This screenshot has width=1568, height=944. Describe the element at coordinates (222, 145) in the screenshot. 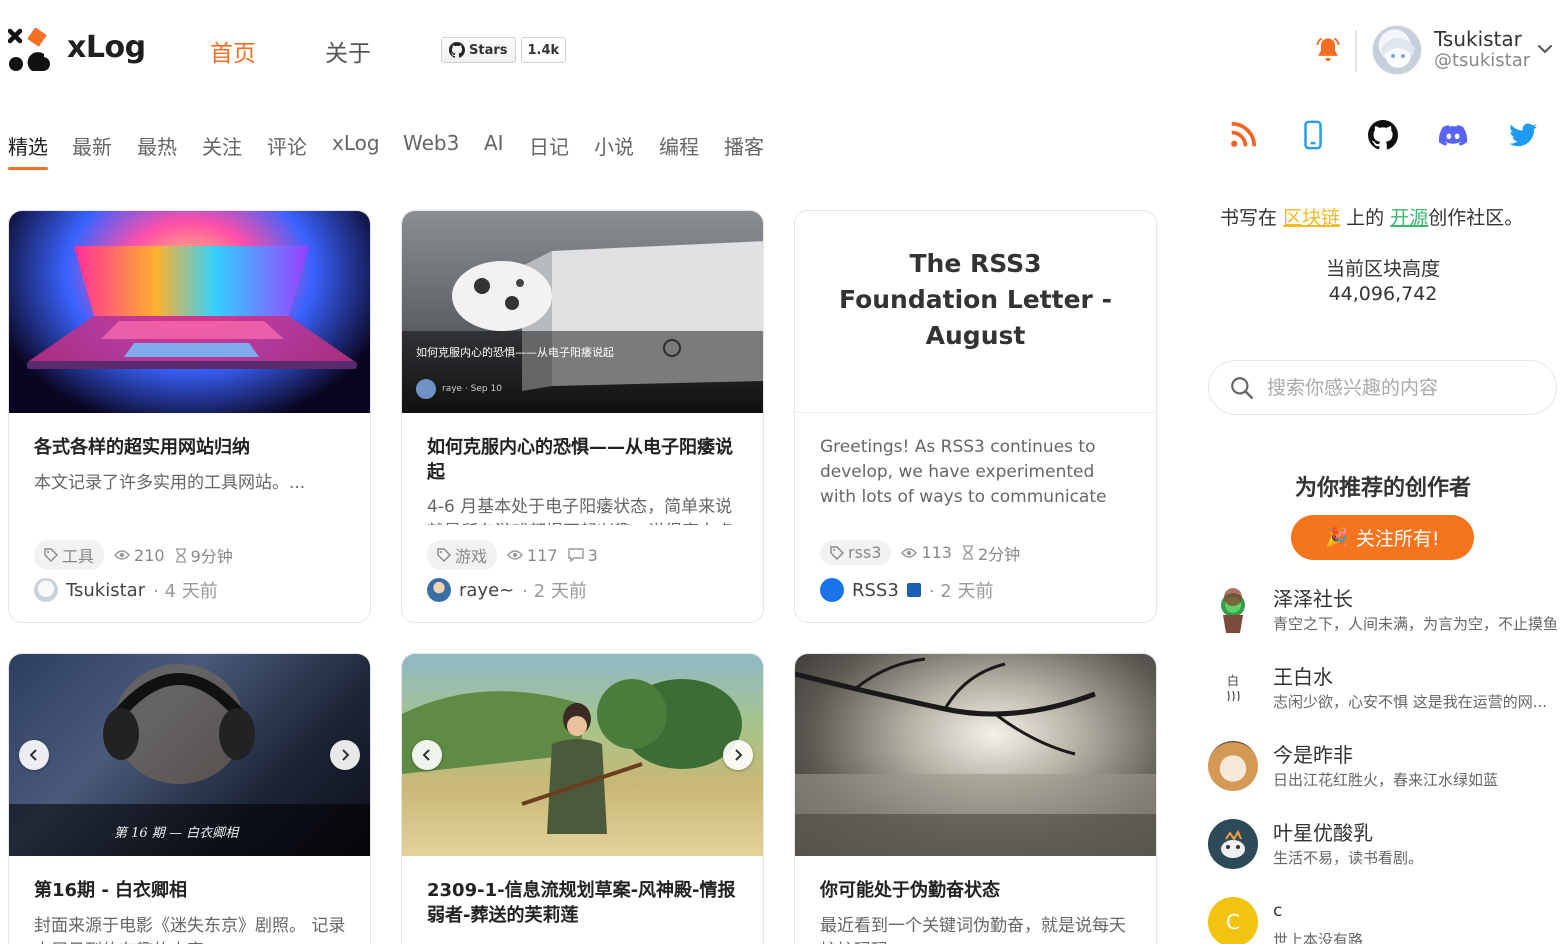

I see `tab-following: 关注` at that location.